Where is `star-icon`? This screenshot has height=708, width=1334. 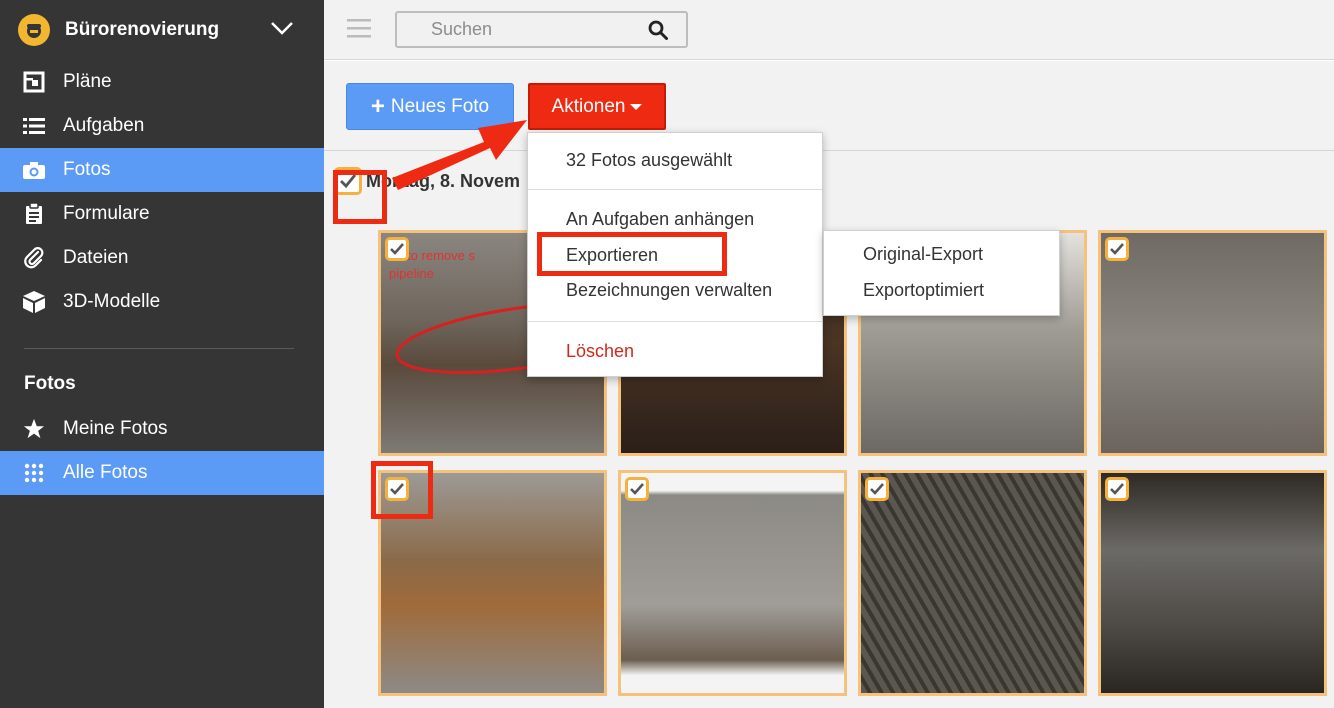
star-icon is located at coordinates (34, 429).